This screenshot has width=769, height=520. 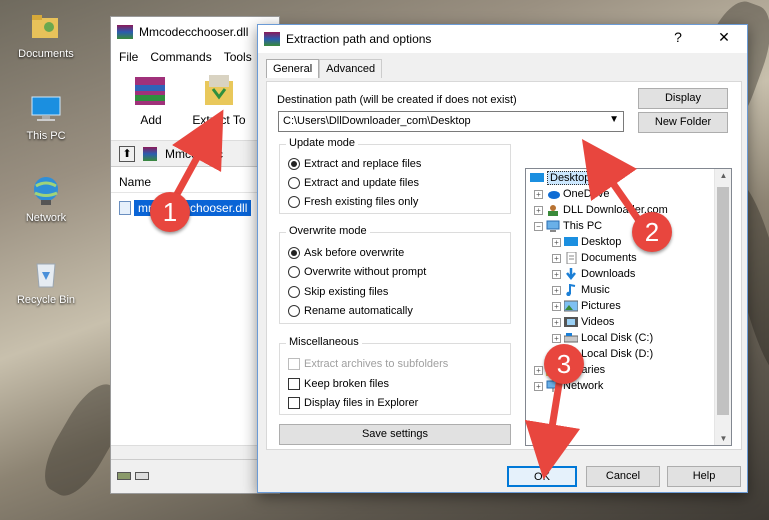 What do you see at coordinates (564, 364) in the screenshot?
I see `step-3-badge: 3` at bounding box center [564, 364].